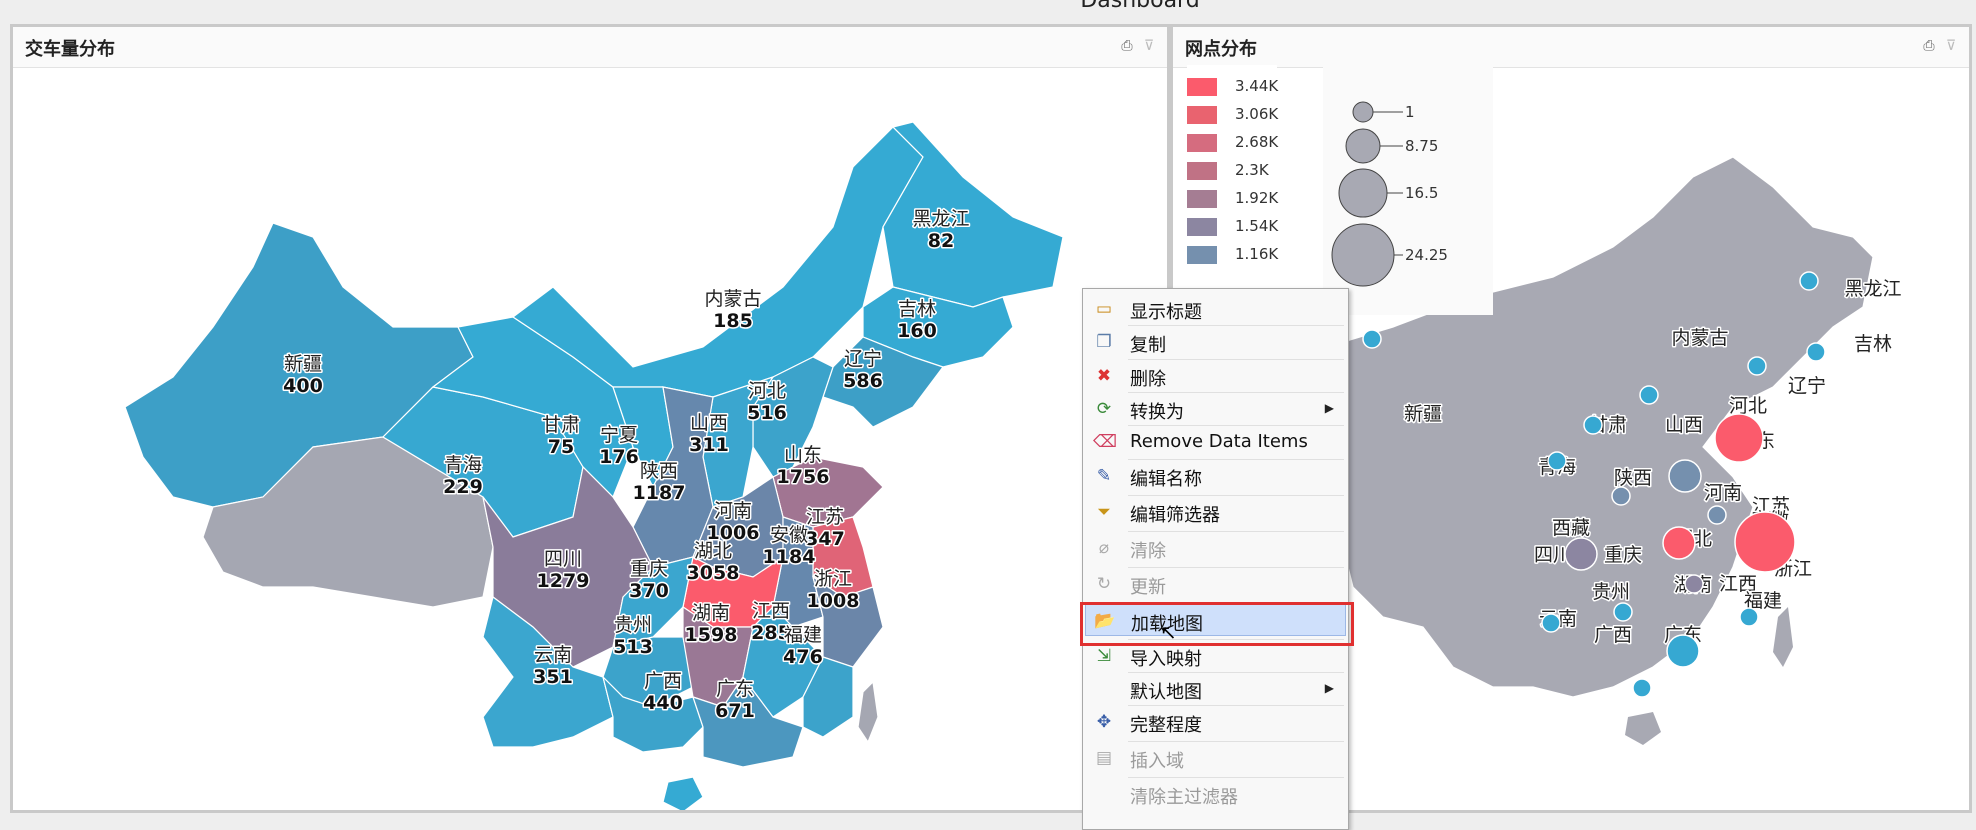 The image size is (1976, 830). I want to click on rename-icon: ✎, so click(1104, 476).